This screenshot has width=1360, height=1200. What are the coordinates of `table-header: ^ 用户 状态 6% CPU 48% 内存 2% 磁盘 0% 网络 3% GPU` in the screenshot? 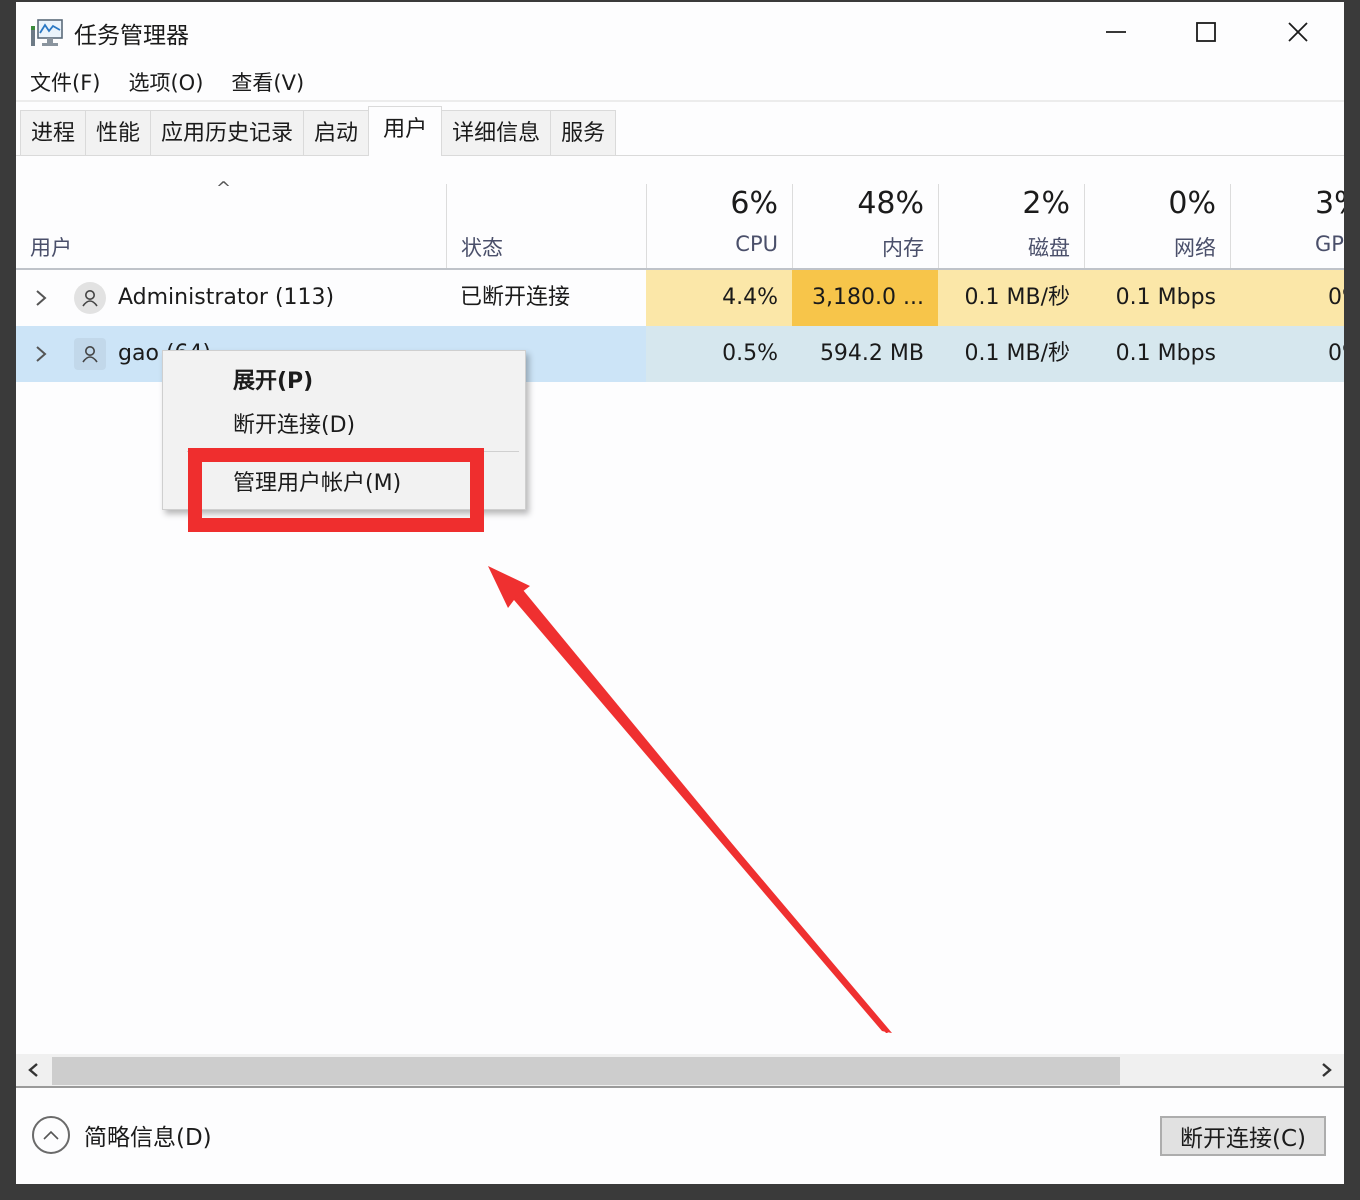 It's located at (680, 213).